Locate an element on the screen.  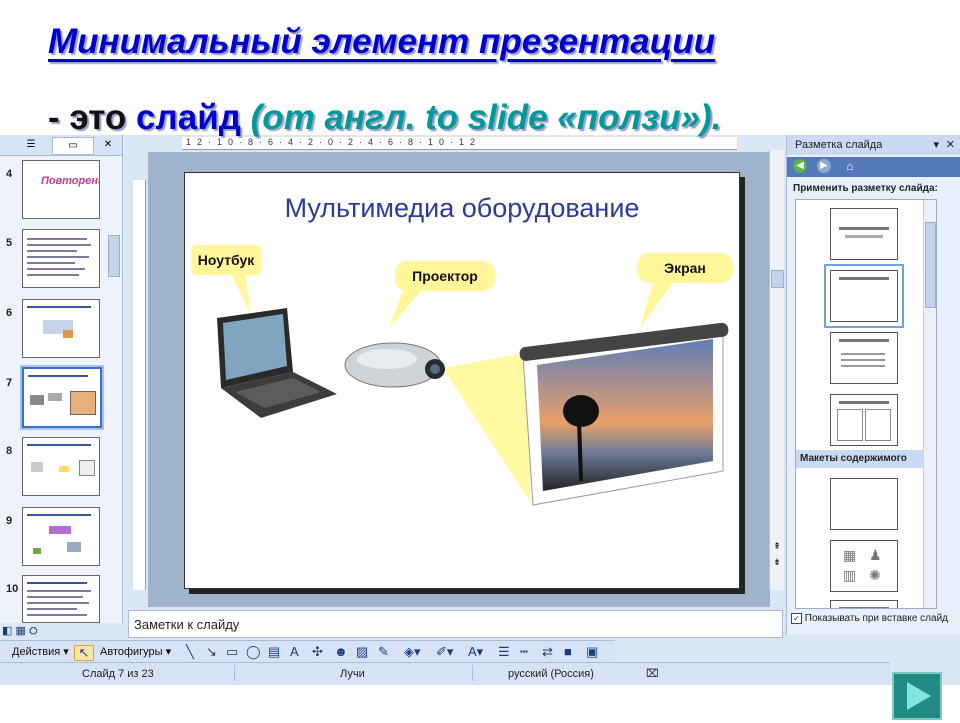
heading-part-slide: слайд is located at coordinates (193, 117).